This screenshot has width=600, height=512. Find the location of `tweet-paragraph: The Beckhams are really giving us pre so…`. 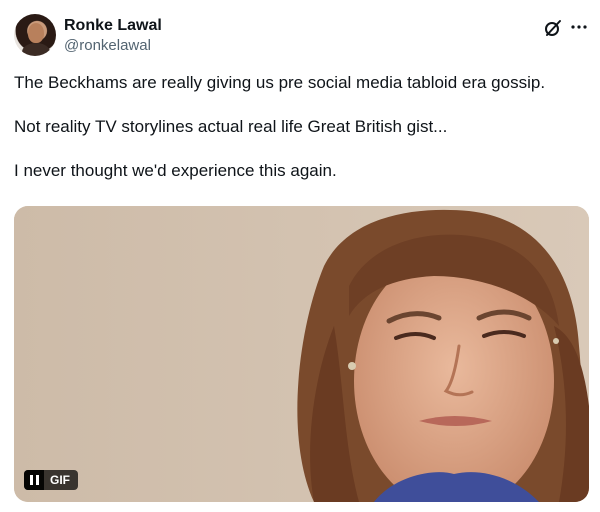

tweet-paragraph: The Beckhams are really giving us pre so… is located at coordinates (280, 82).